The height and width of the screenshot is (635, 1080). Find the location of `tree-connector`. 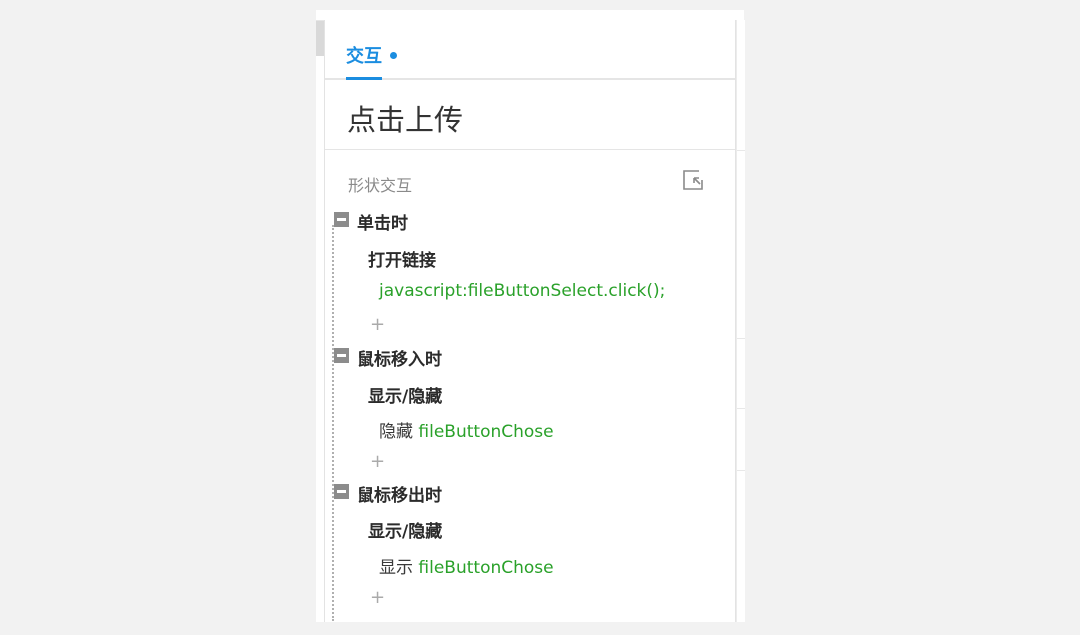

tree-connector is located at coordinates (333, 423).